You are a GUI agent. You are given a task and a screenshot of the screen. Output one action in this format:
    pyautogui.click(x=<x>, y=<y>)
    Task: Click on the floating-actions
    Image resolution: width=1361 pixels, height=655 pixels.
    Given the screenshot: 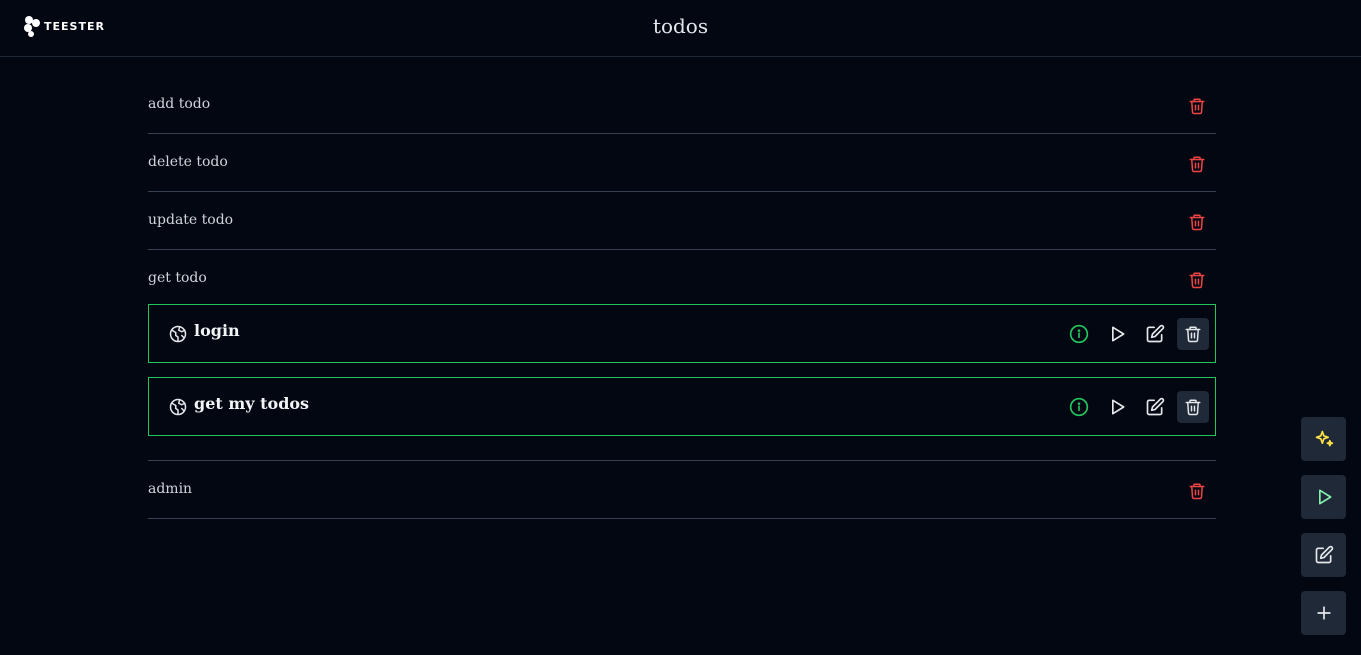 What is the action you would take?
    pyautogui.click(x=1323, y=526)
    